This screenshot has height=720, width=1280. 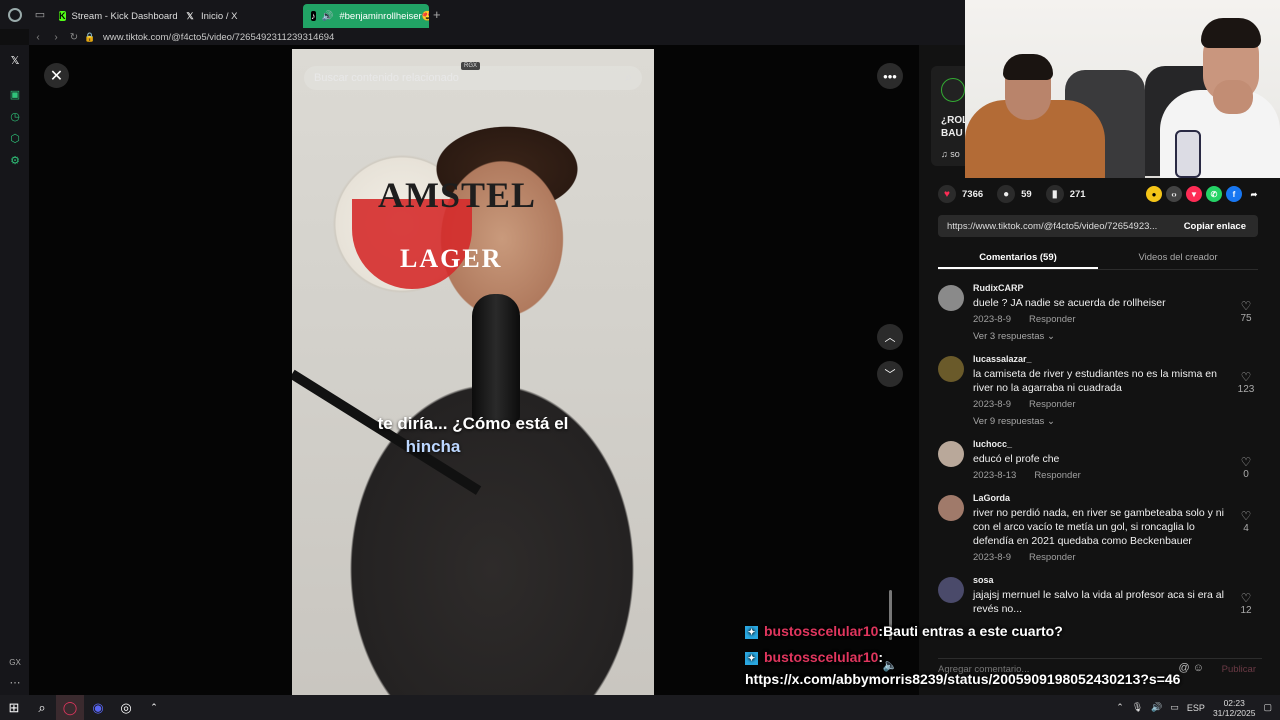 What do you see at coordinates (56, 75) in the screenshot?
I see `close-button: ✕` at bounding box center [56, 75].